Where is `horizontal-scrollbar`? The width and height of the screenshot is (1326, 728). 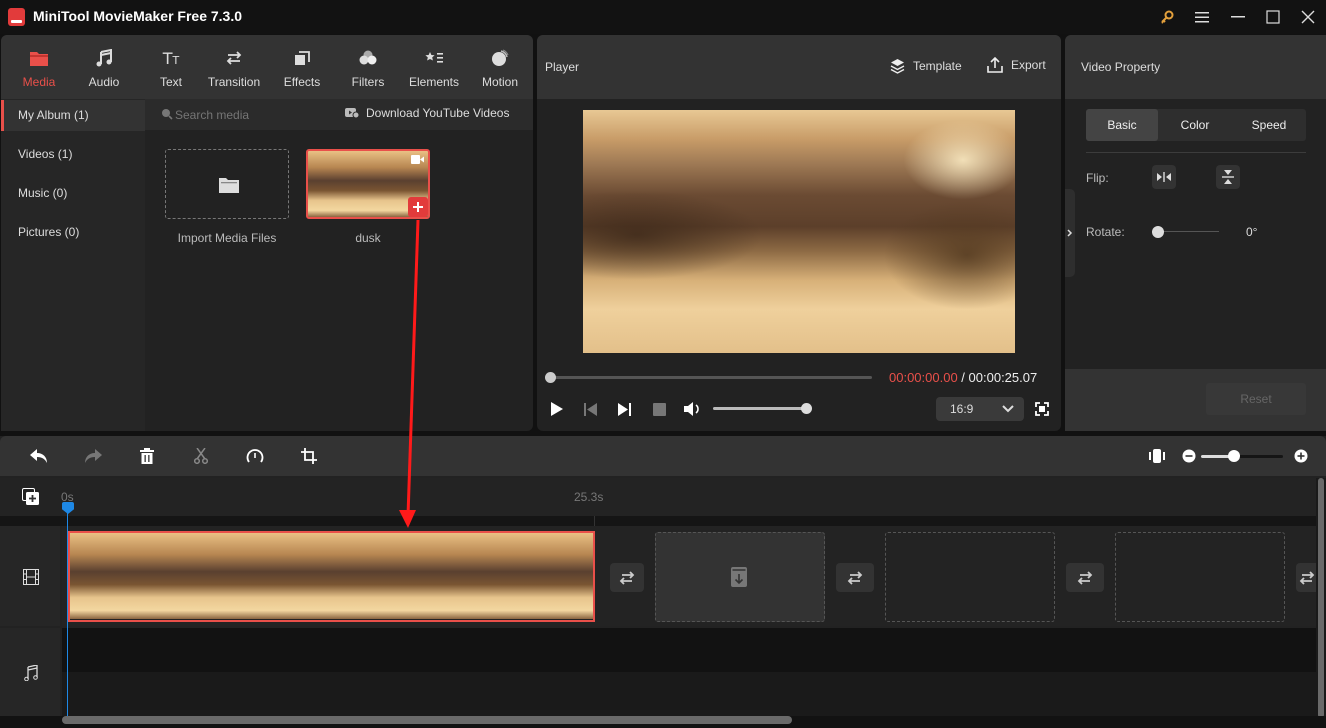 horizontal-scrollbar is located at coordinates (663, 722).